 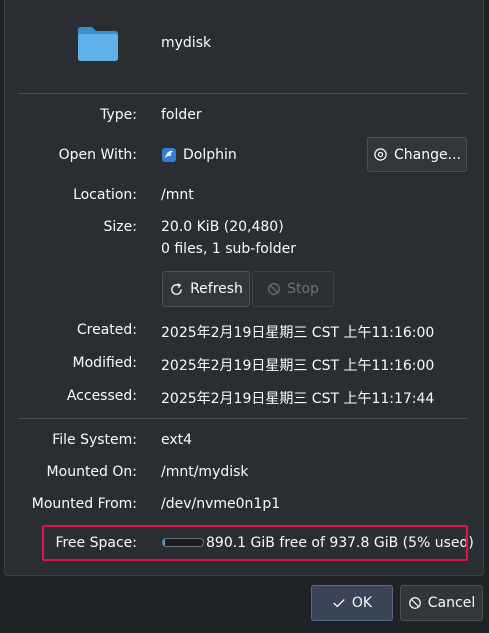 What do you see at coordinates (181, 115) in the screenshot?
I see `type-value: folder` at bounding box center [181, 115].